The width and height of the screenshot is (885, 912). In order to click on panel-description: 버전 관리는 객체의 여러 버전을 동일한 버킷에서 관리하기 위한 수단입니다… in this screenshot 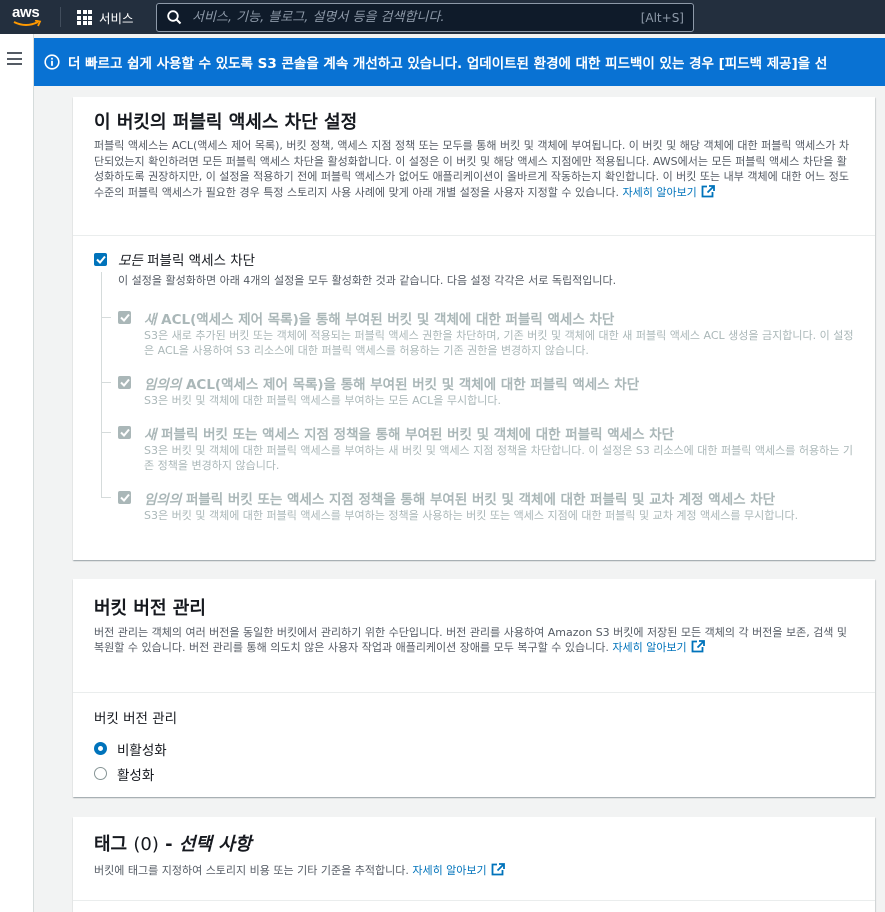, I will do `click(474, 640)`.